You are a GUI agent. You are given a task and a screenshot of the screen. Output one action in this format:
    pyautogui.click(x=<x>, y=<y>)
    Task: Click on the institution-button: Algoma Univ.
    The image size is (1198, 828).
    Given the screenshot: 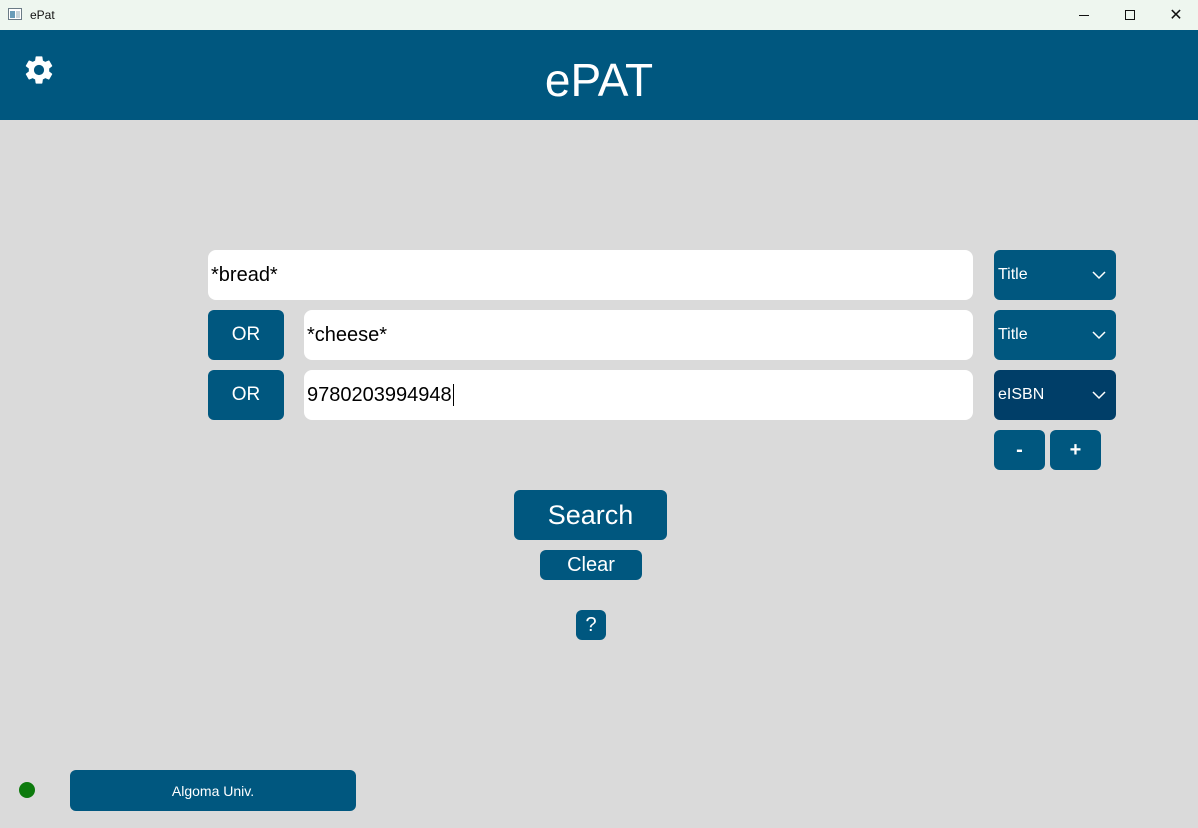 What is the action you would take?
    pyautogui.click(x=213, y=790)
    